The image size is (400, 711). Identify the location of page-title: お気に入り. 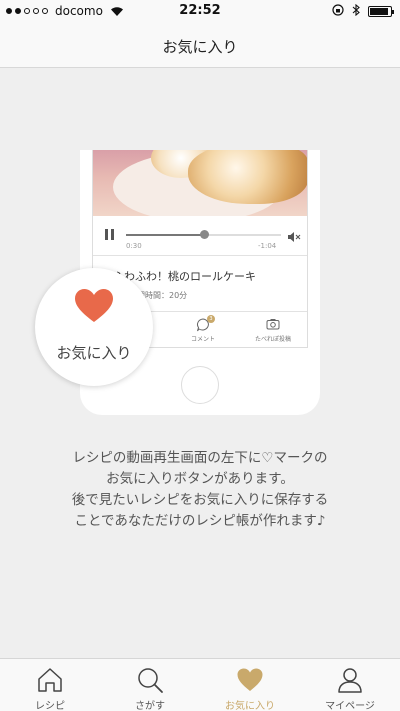
(200, 47).